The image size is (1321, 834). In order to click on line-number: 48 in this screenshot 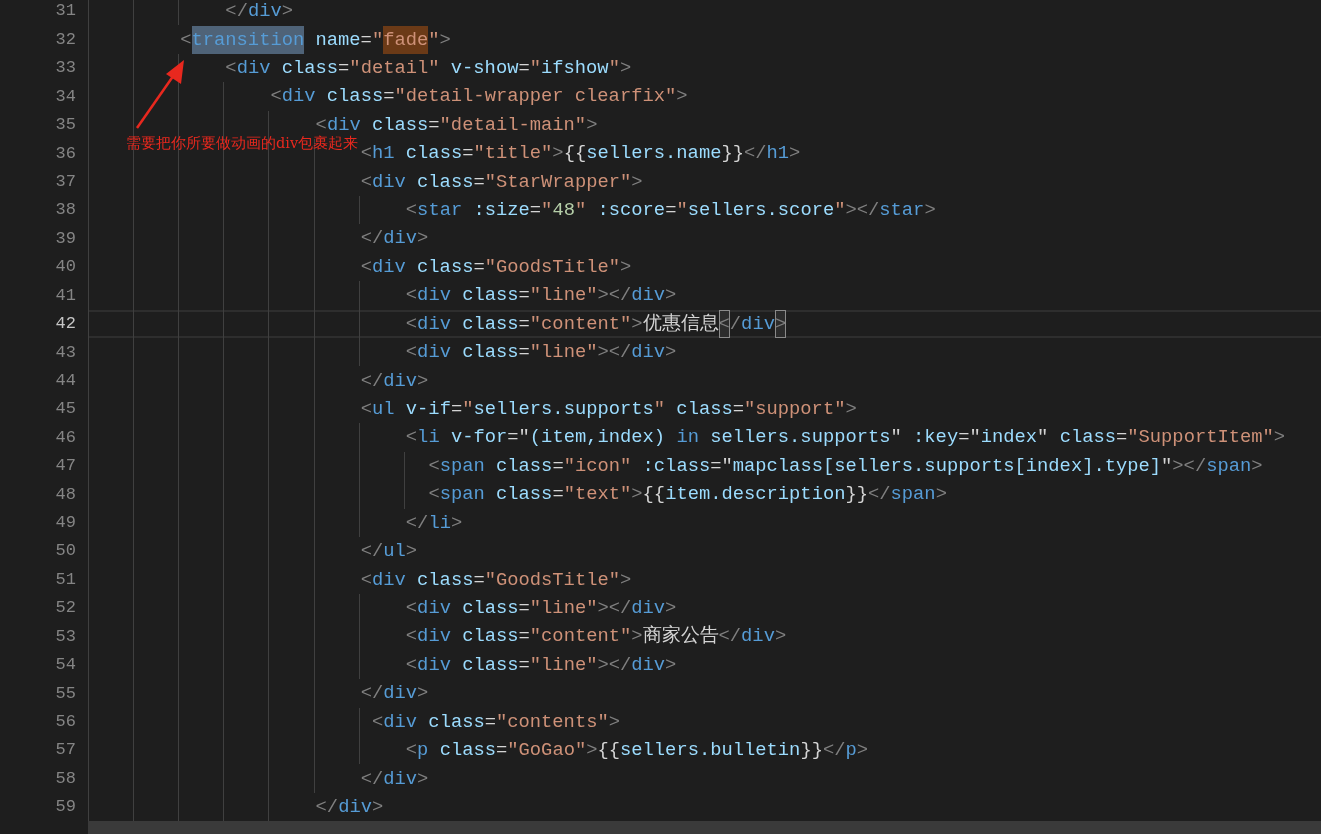, I will do `click(65, 494)`.